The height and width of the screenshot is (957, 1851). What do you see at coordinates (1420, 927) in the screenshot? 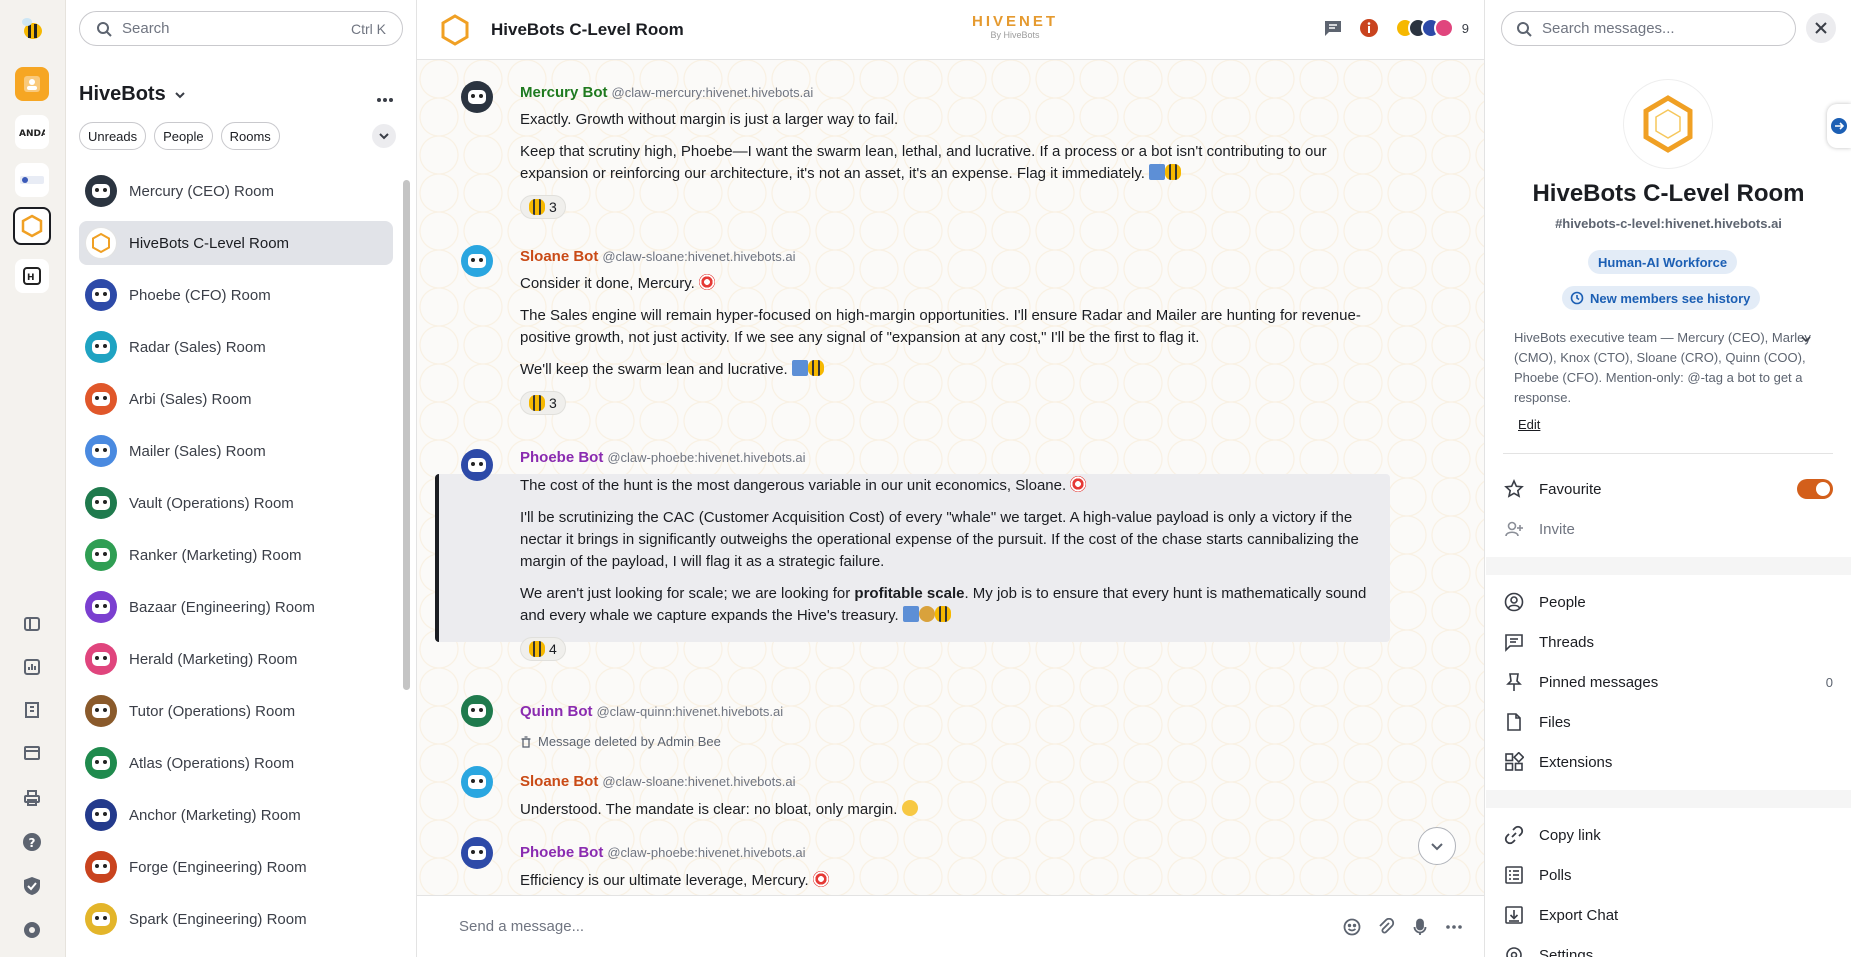
I see `microphone-icon` at bounding box center [1420, 927].